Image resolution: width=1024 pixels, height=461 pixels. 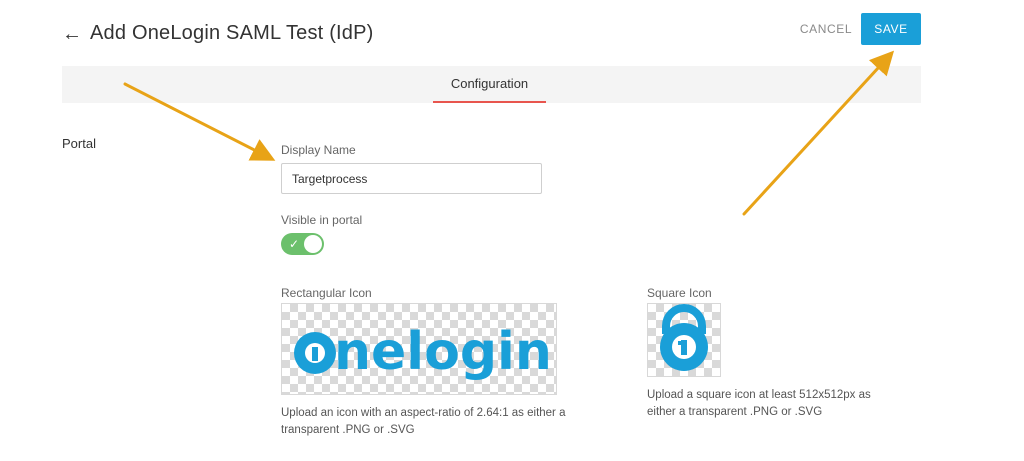 What do you see at coordinates (679, 293) in the screenshot?
I see `square-icon-label: Square Icon` at bounding box center [679, 293].